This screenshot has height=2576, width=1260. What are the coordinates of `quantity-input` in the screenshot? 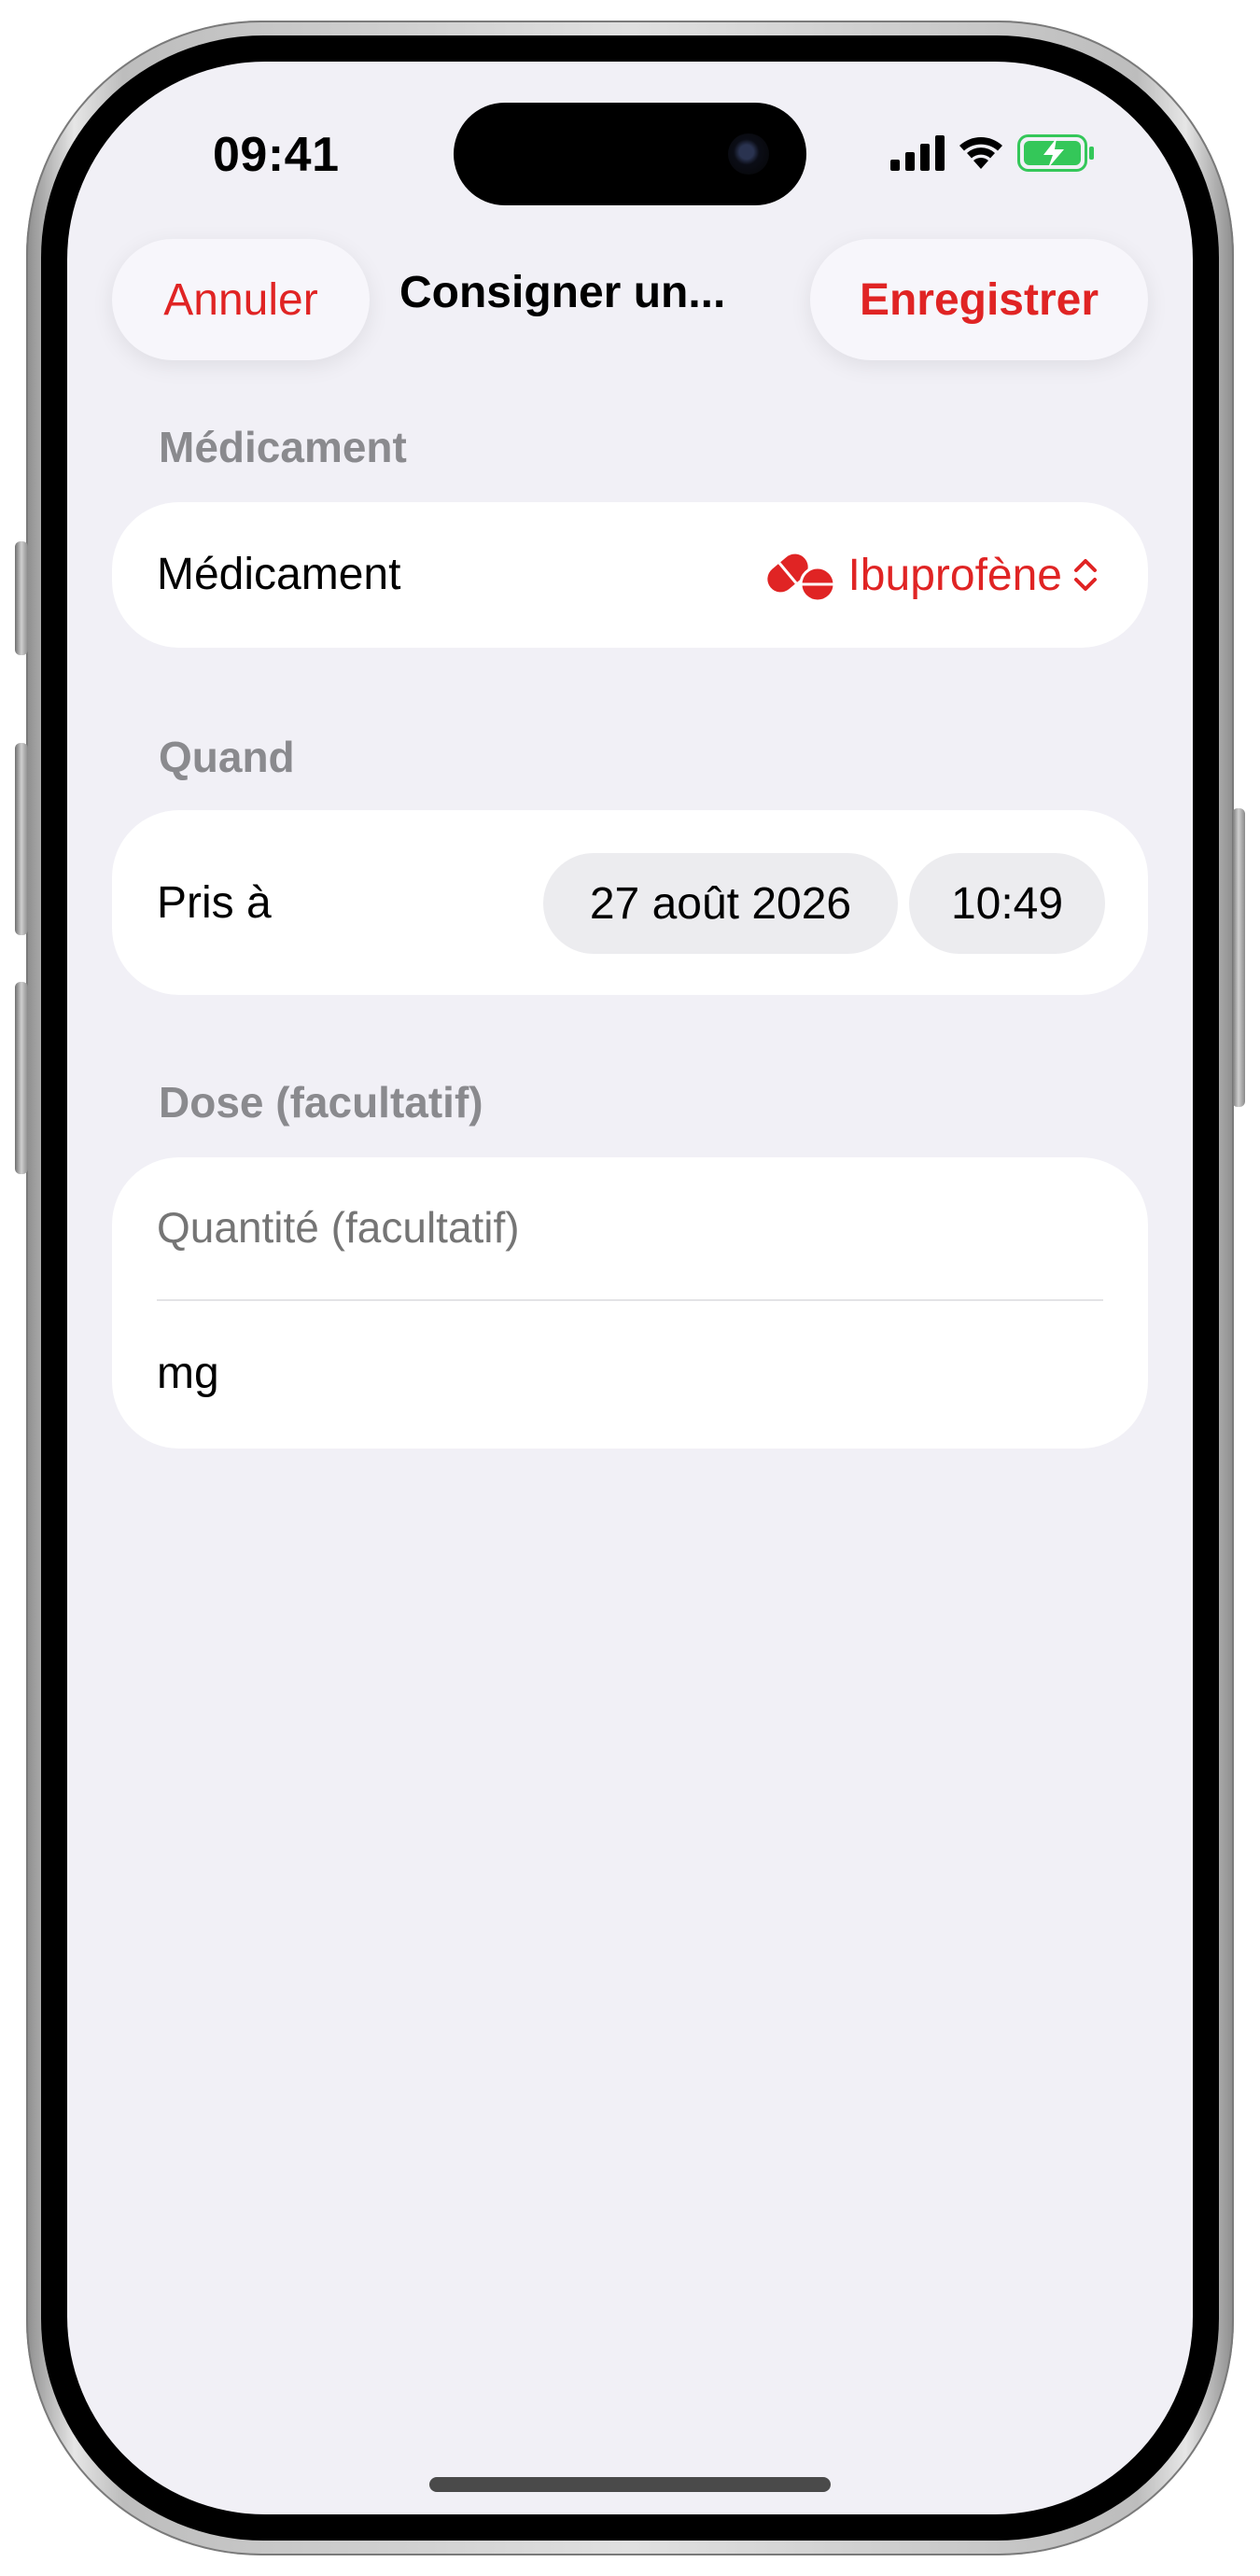 It's located at (623, 1227).